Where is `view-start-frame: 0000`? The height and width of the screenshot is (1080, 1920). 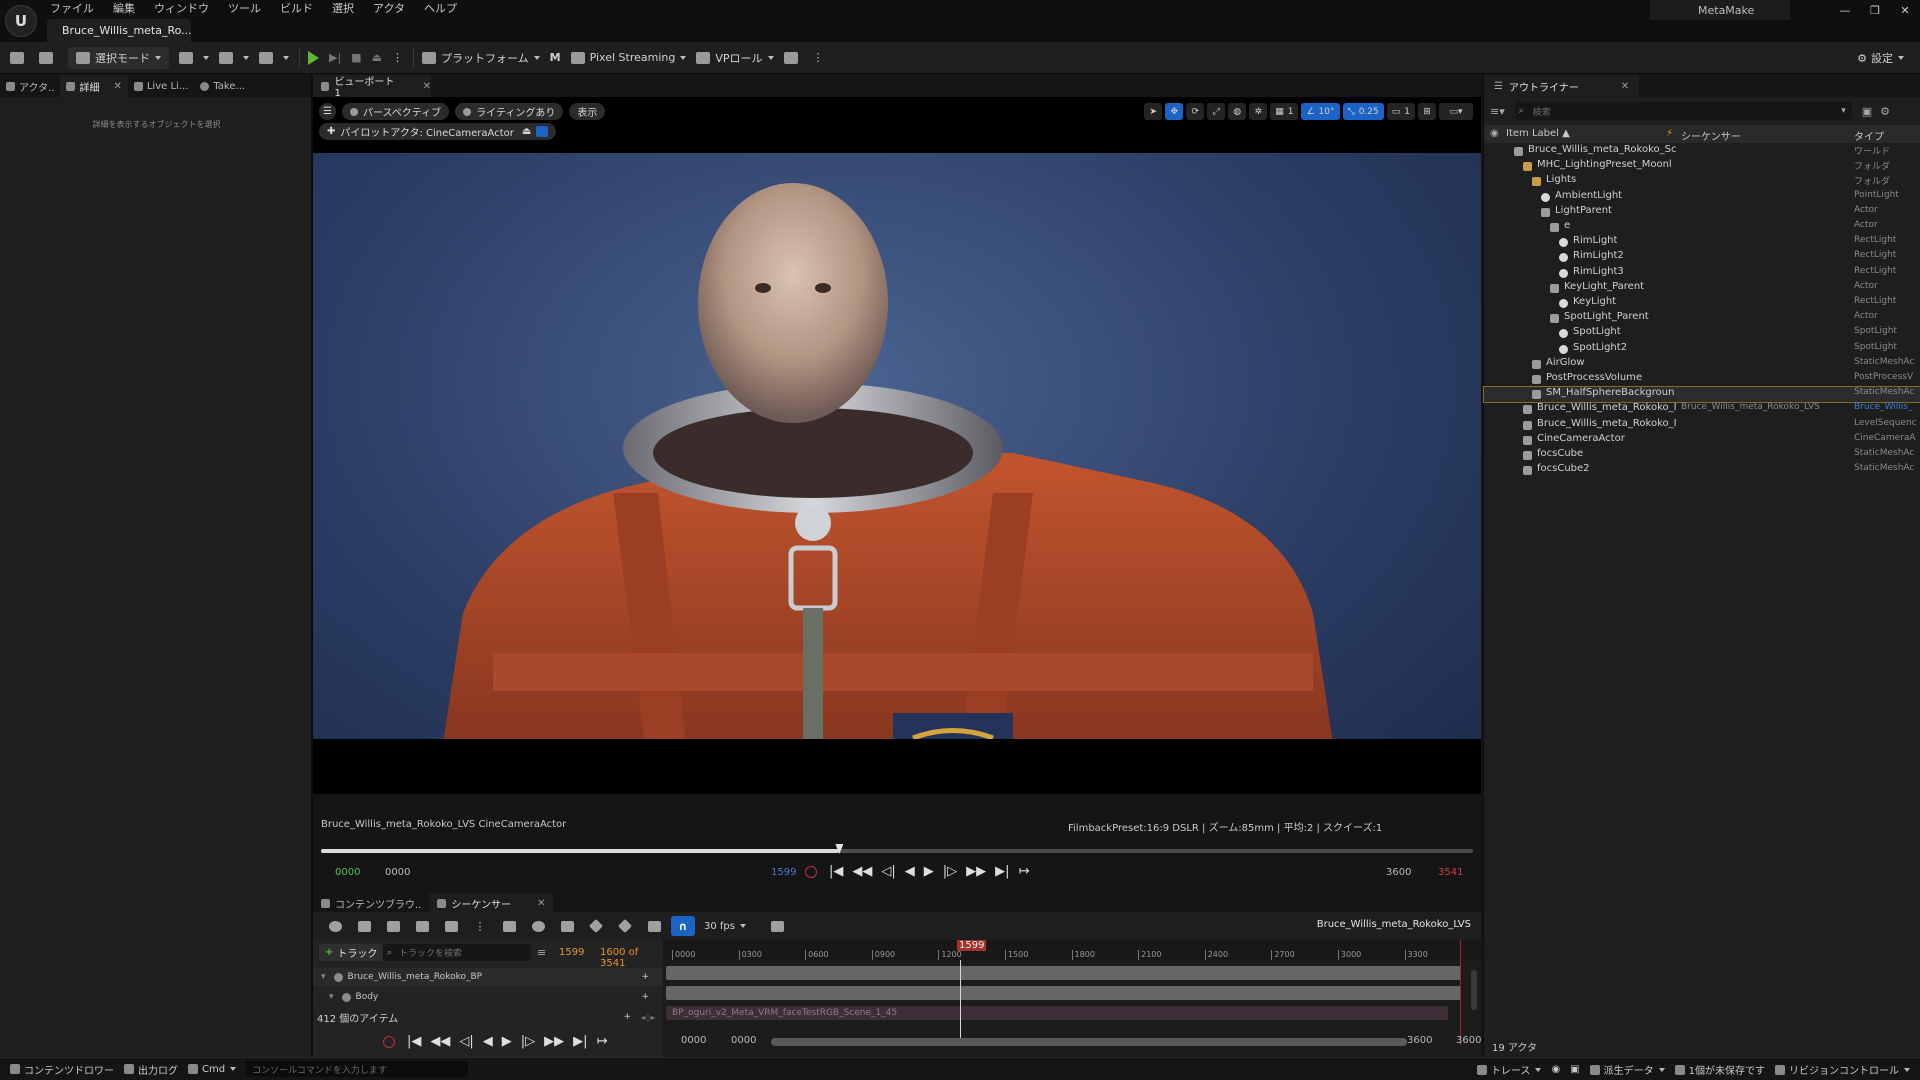
view-start-frame: 0000 is located at coordinates (693, 1040).